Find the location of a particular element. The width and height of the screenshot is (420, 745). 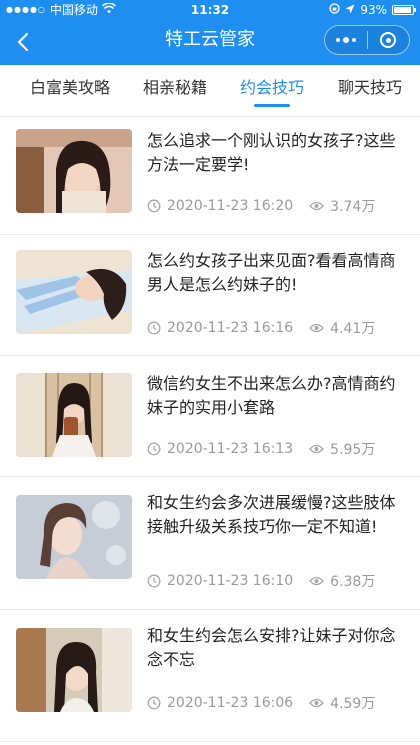

article-meta: 2020-11-23 16:13 5.95万 is located at coordinates (261, 449).